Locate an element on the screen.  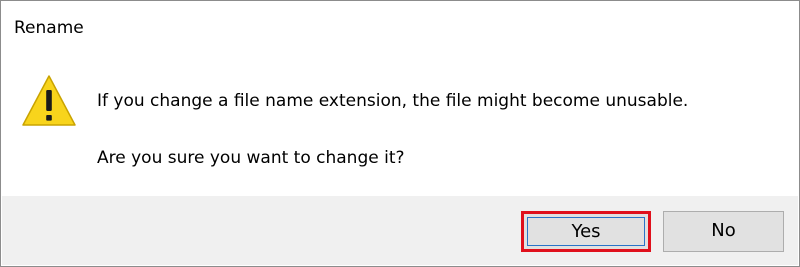
warning-icon is located at coordinates (49, 100).